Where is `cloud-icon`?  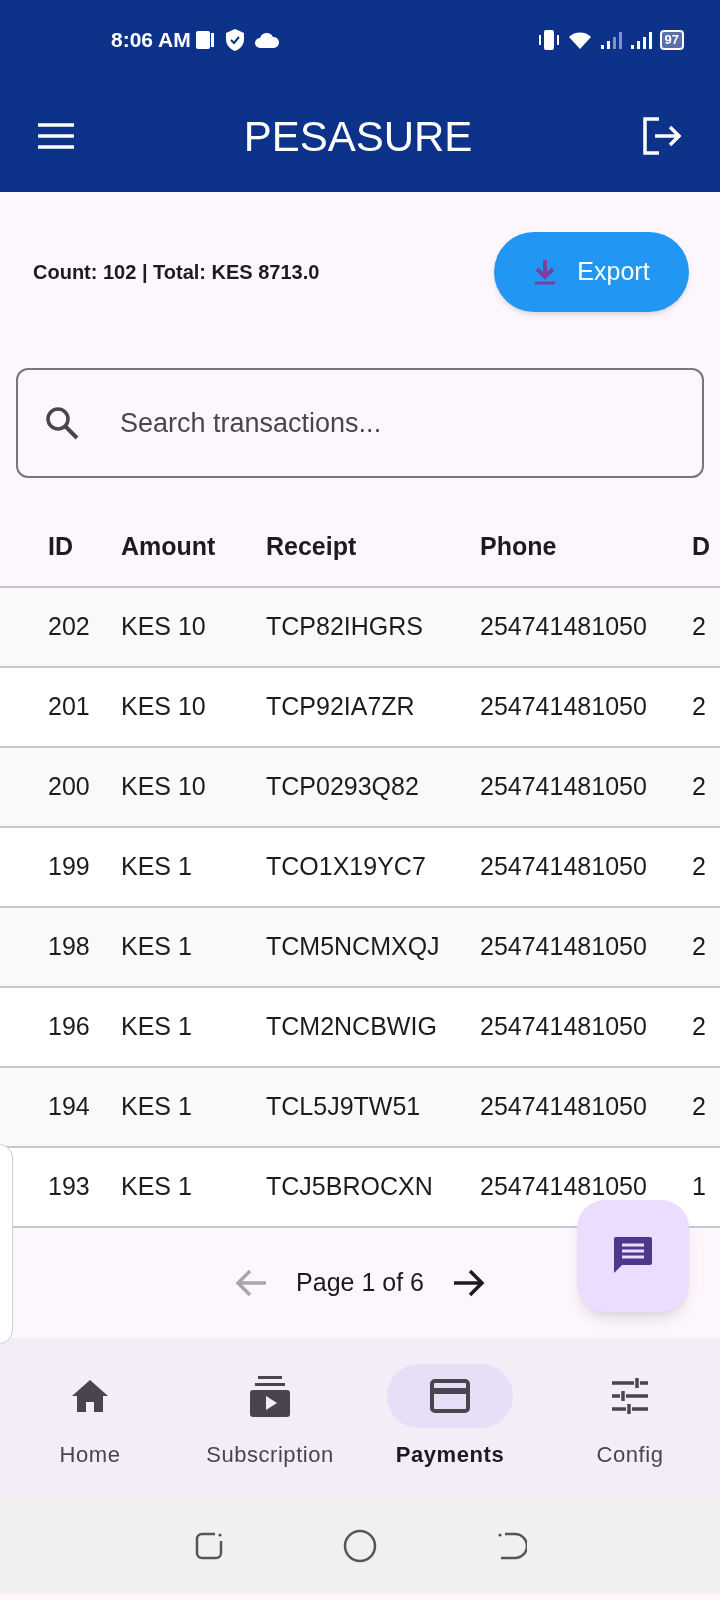 cloud-icon is located at coordinates (266, 40).